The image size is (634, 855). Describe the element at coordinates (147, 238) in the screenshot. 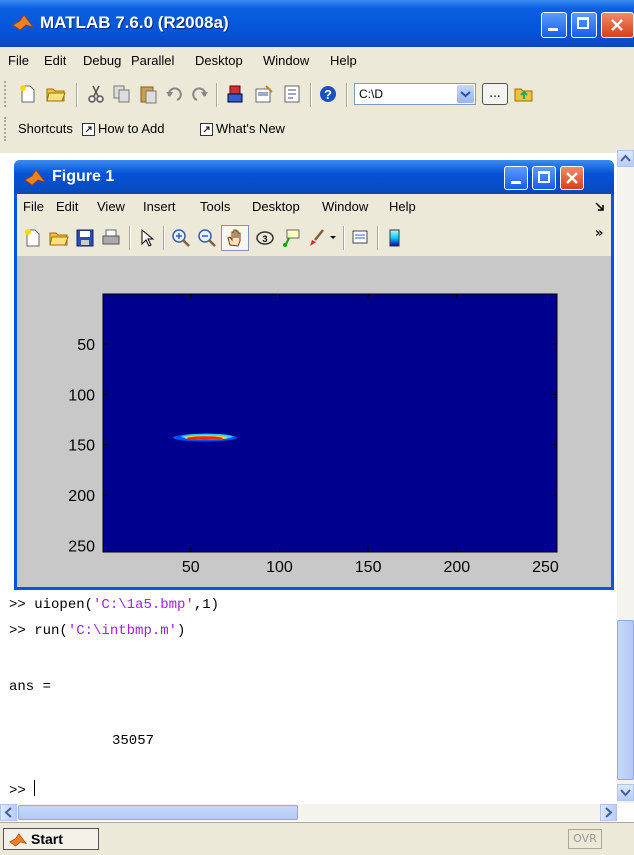

I see `edit-plot-cursor-icon` at that location.